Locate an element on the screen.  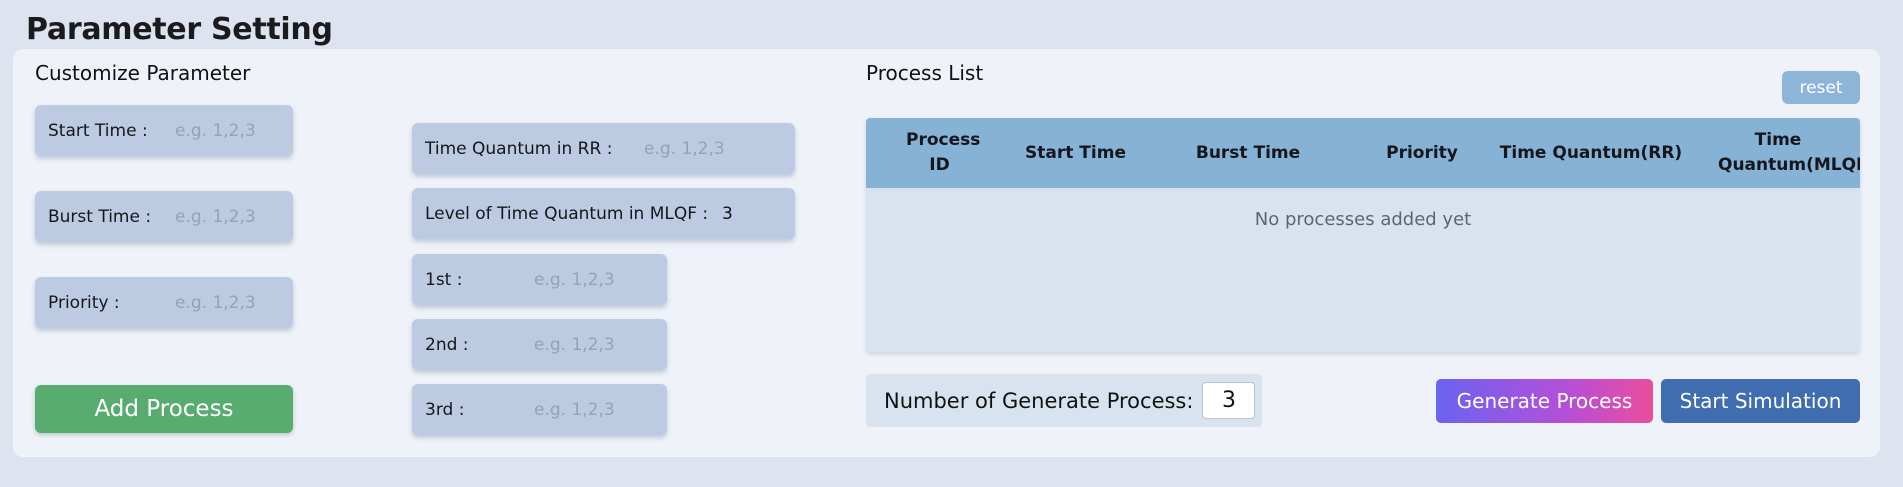
start-time-label: Start Time : is located at coordinates (98, 130).